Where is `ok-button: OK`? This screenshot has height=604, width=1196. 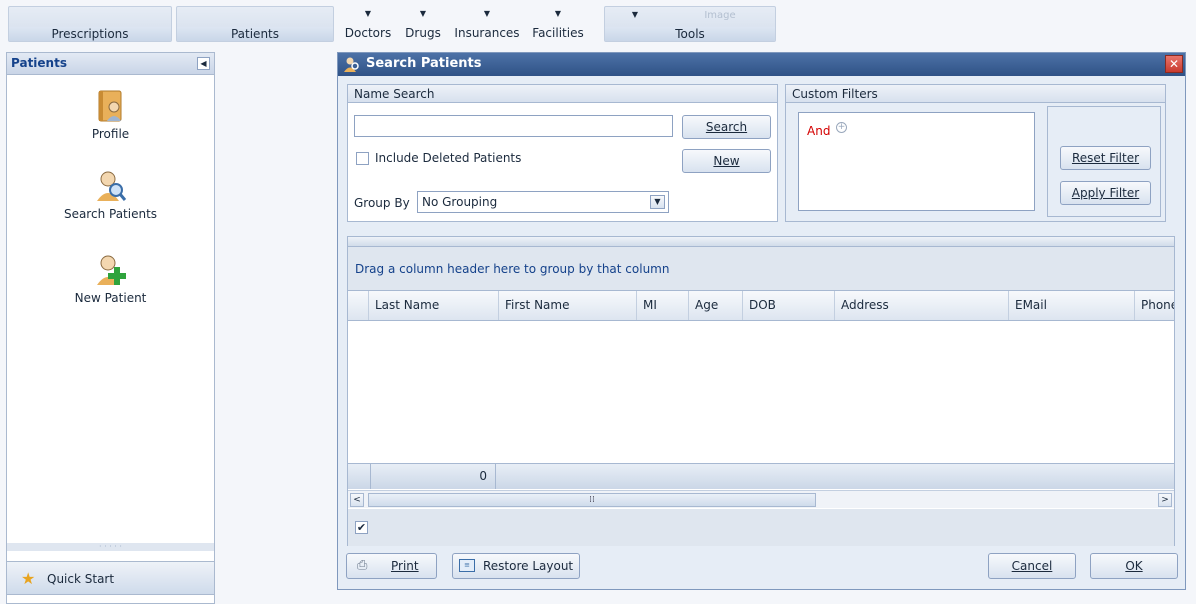
ok-button: OK is located at coordinates (1134, 566).